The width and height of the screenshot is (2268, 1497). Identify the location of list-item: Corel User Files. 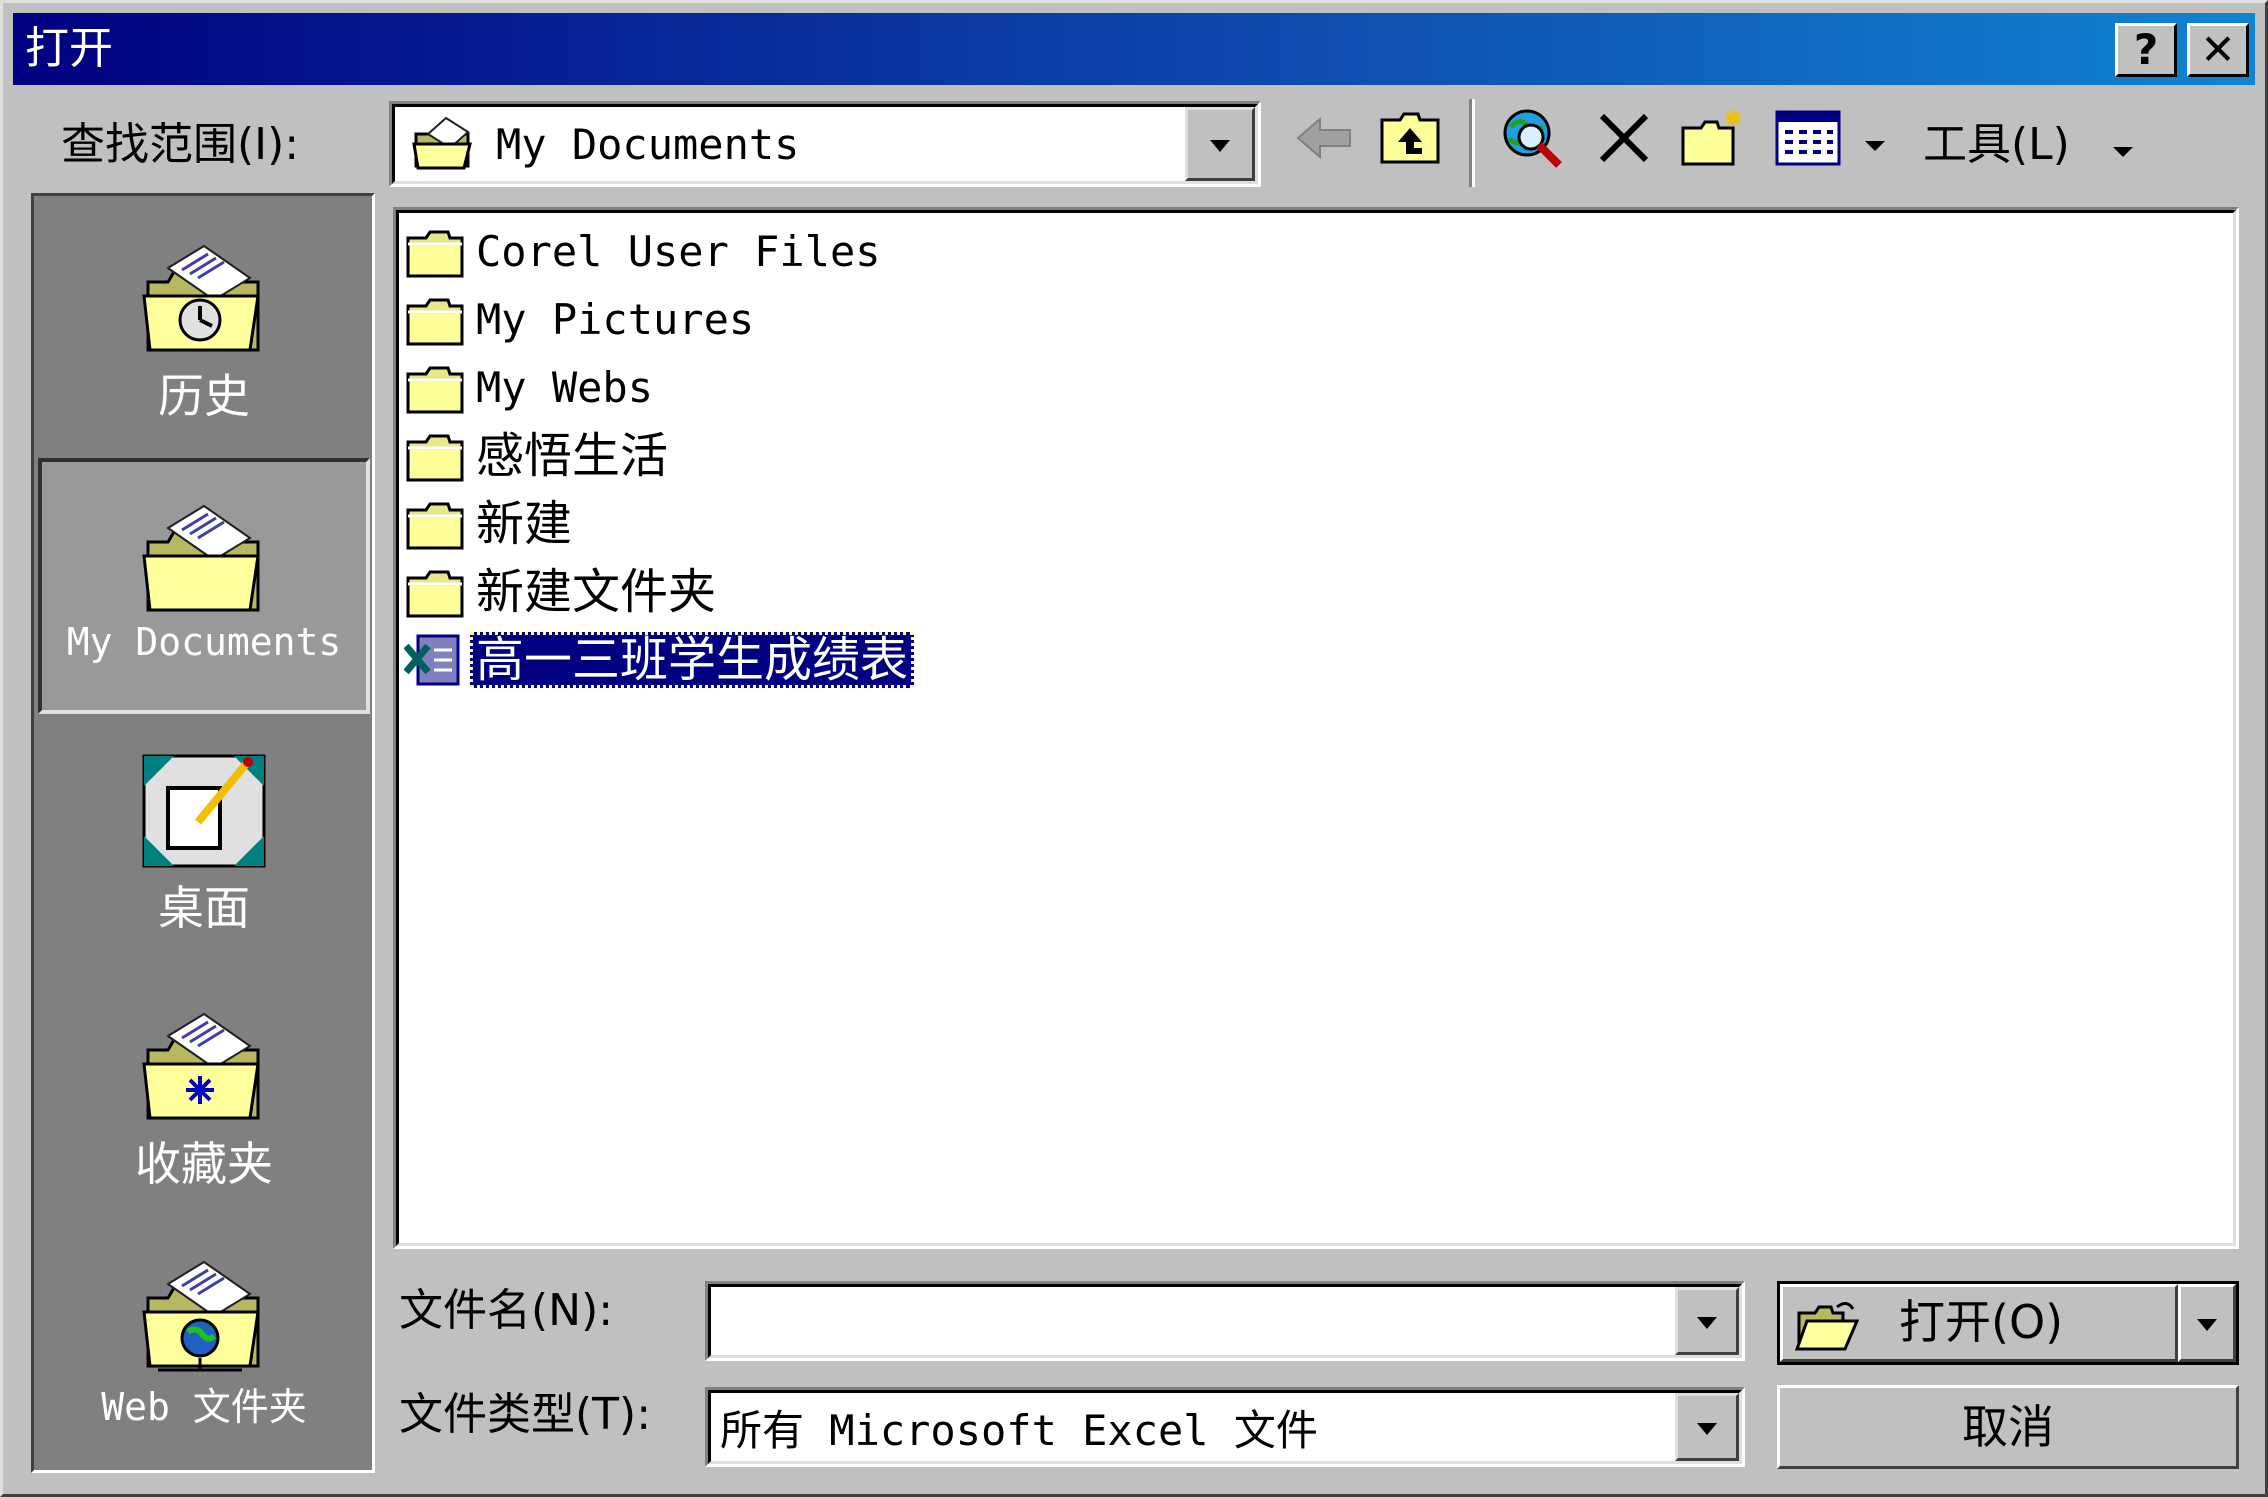
(645, 252).